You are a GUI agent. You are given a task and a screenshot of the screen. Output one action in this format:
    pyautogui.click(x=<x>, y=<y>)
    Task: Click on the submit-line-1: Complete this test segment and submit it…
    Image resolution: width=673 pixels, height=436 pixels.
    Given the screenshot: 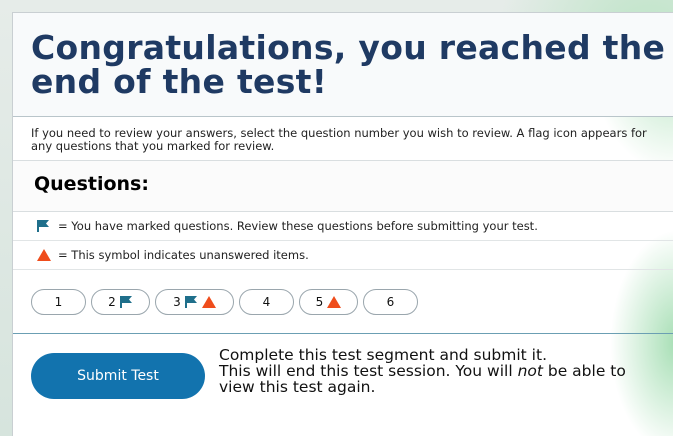 What is the action you would take?
    pyautogui.click(x=383, y=355)
    